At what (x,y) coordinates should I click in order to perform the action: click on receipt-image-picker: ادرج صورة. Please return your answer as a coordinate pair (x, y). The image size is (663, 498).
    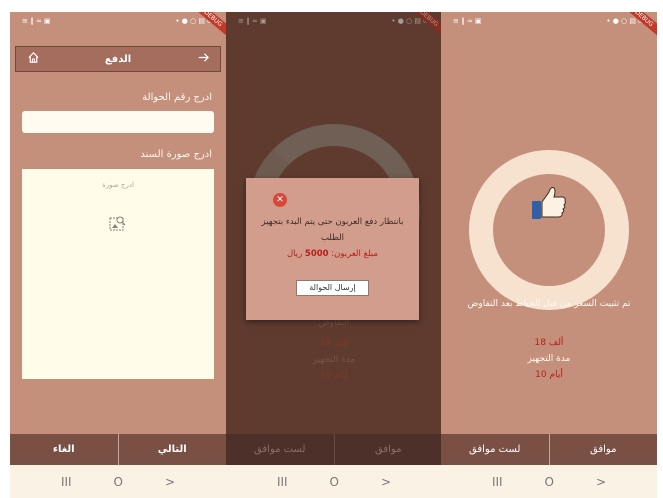
    Looking at the image, I should click on (118, 274).